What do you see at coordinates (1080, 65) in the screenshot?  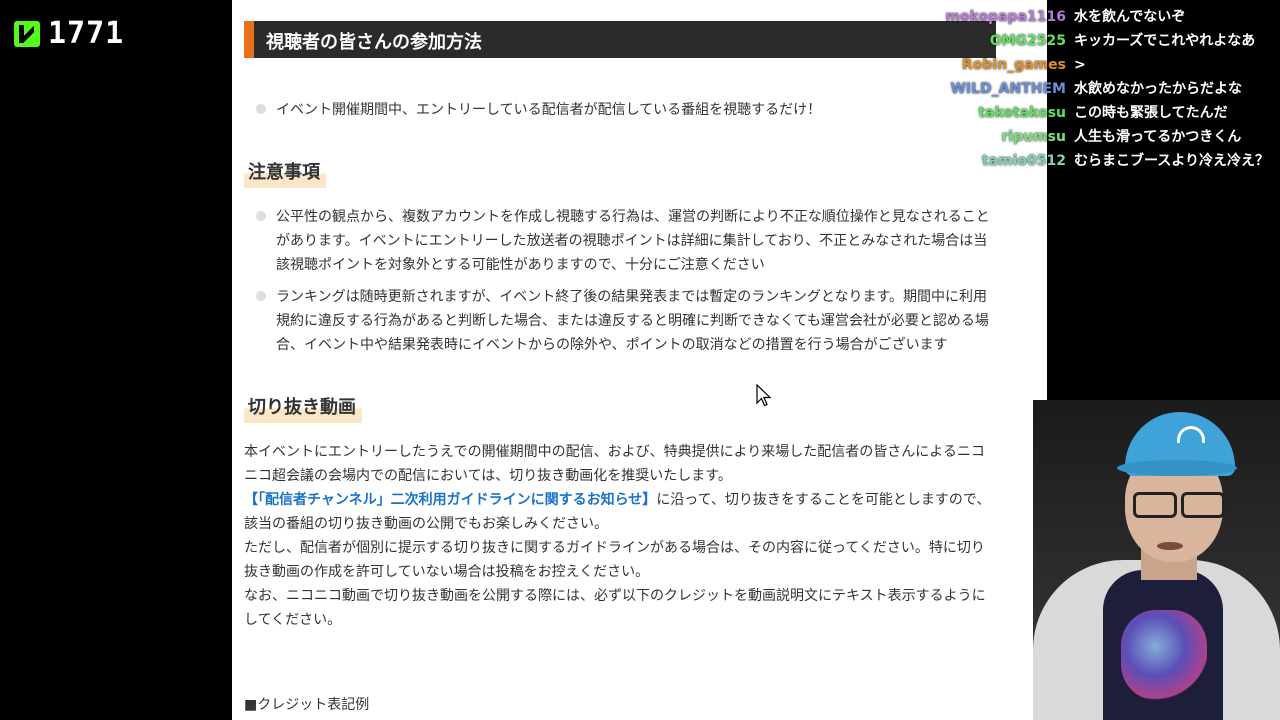 I see `chat-message: >` at bounding box center [1080, 65].